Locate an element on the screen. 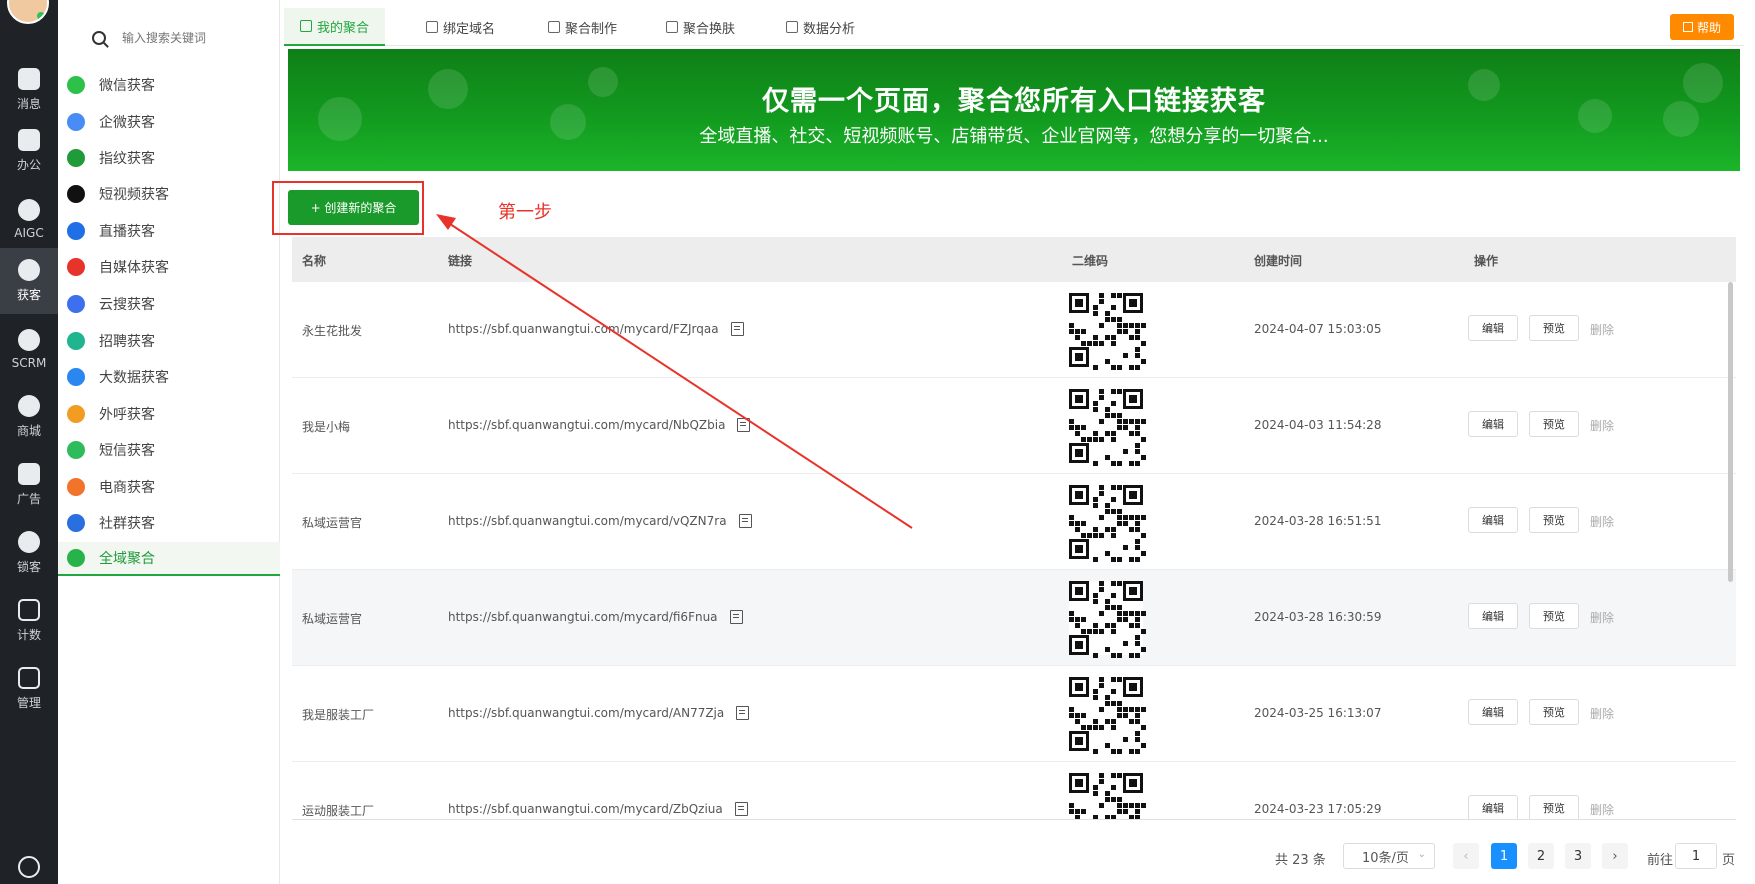  edit-icon is located at coordinates (554, 27).